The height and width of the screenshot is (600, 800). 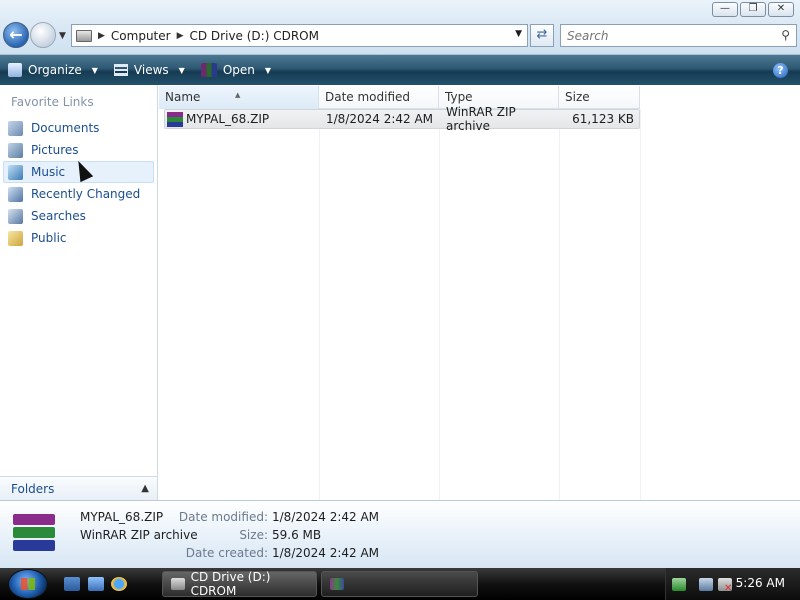 I want to click on window-controls: — ❐ ✕, so click(x=753, y=9).